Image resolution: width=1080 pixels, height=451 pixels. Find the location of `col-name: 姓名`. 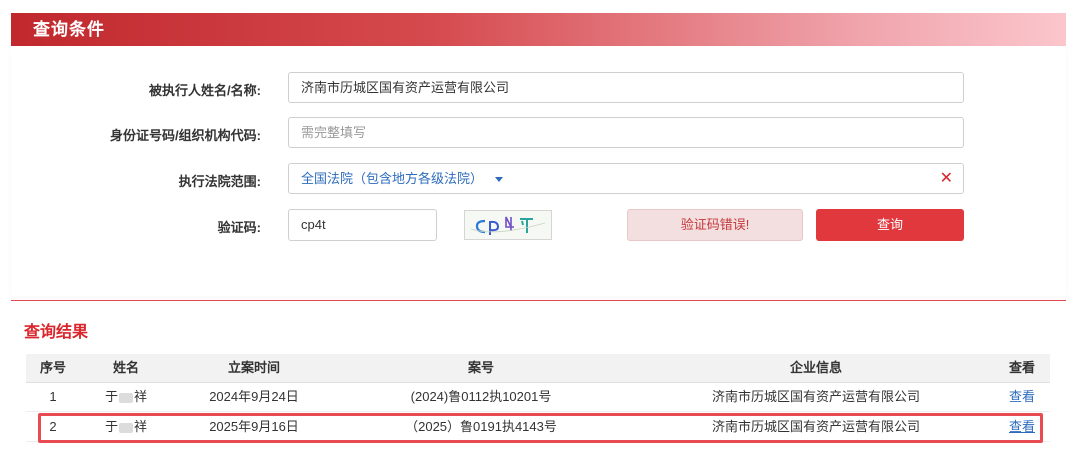

col-name: 姓名 is located at coordinates (125, 367).